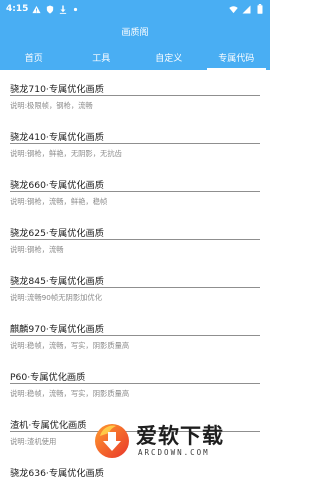 This screenshot has height=480, width=320. I want to click on tab-bar: 首页 工具 自定义 专属代码, so click(135, 57).